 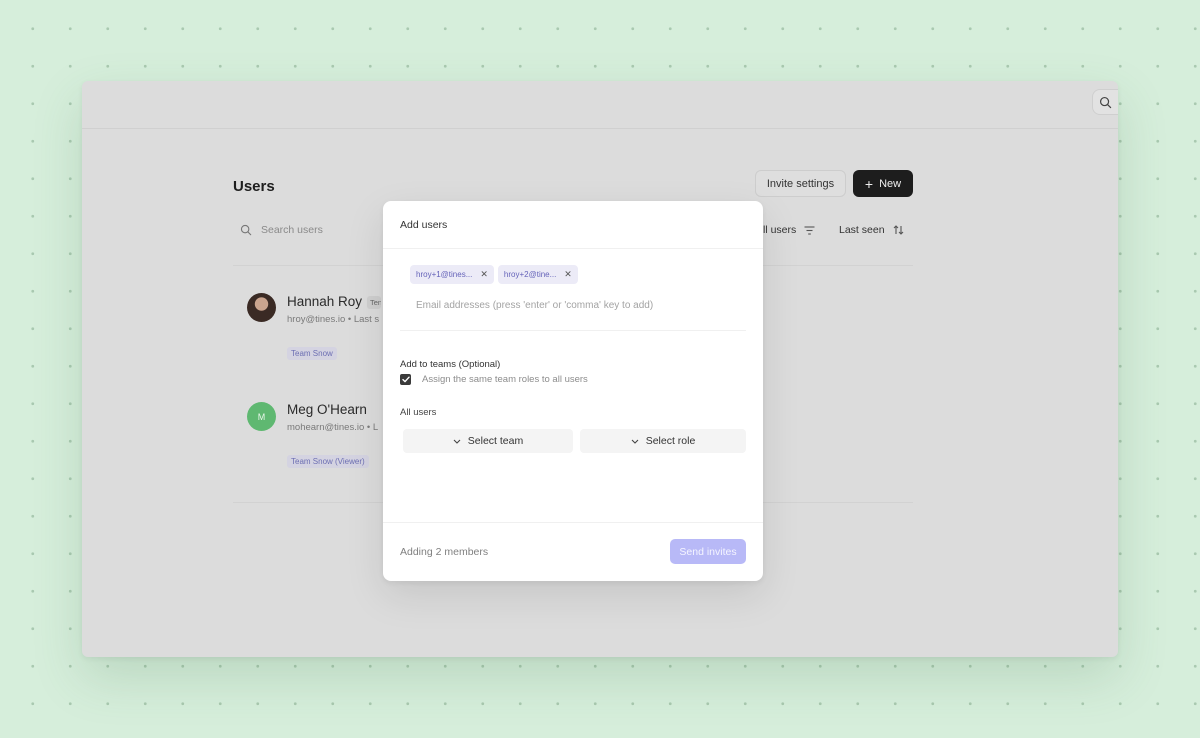 What do you see at coordinates (670, 441) in the screenshot?
I see `select-role-label: Select role` at bounding box center [670, 441].